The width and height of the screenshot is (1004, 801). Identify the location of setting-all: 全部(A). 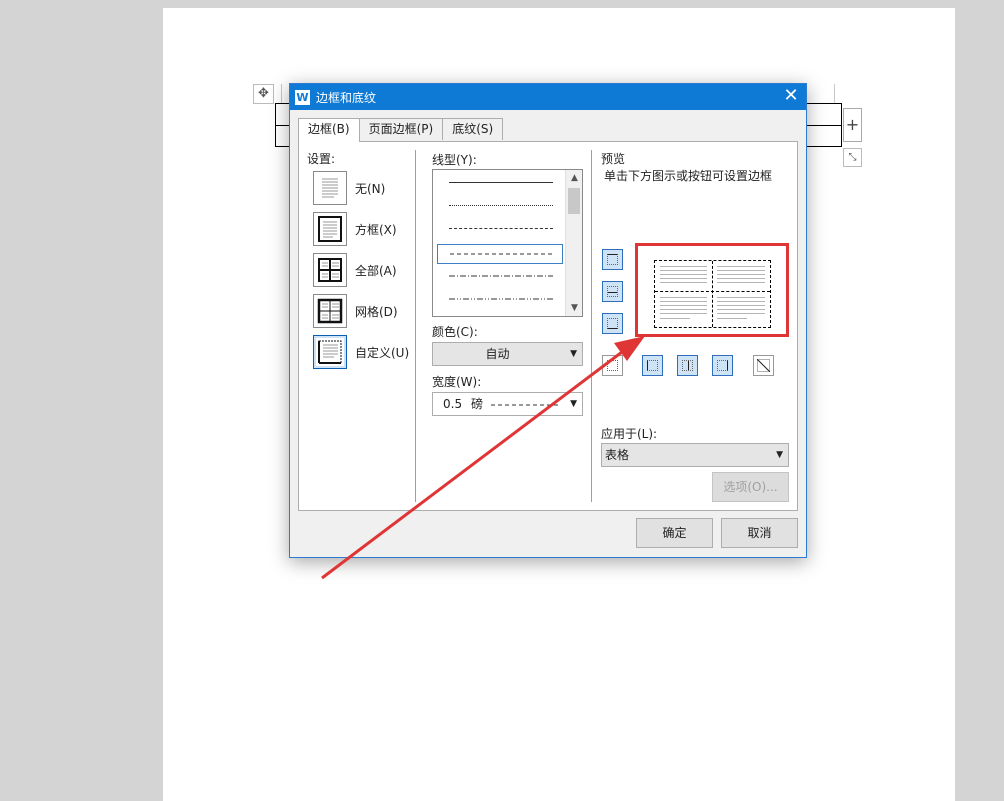
(355, 270).